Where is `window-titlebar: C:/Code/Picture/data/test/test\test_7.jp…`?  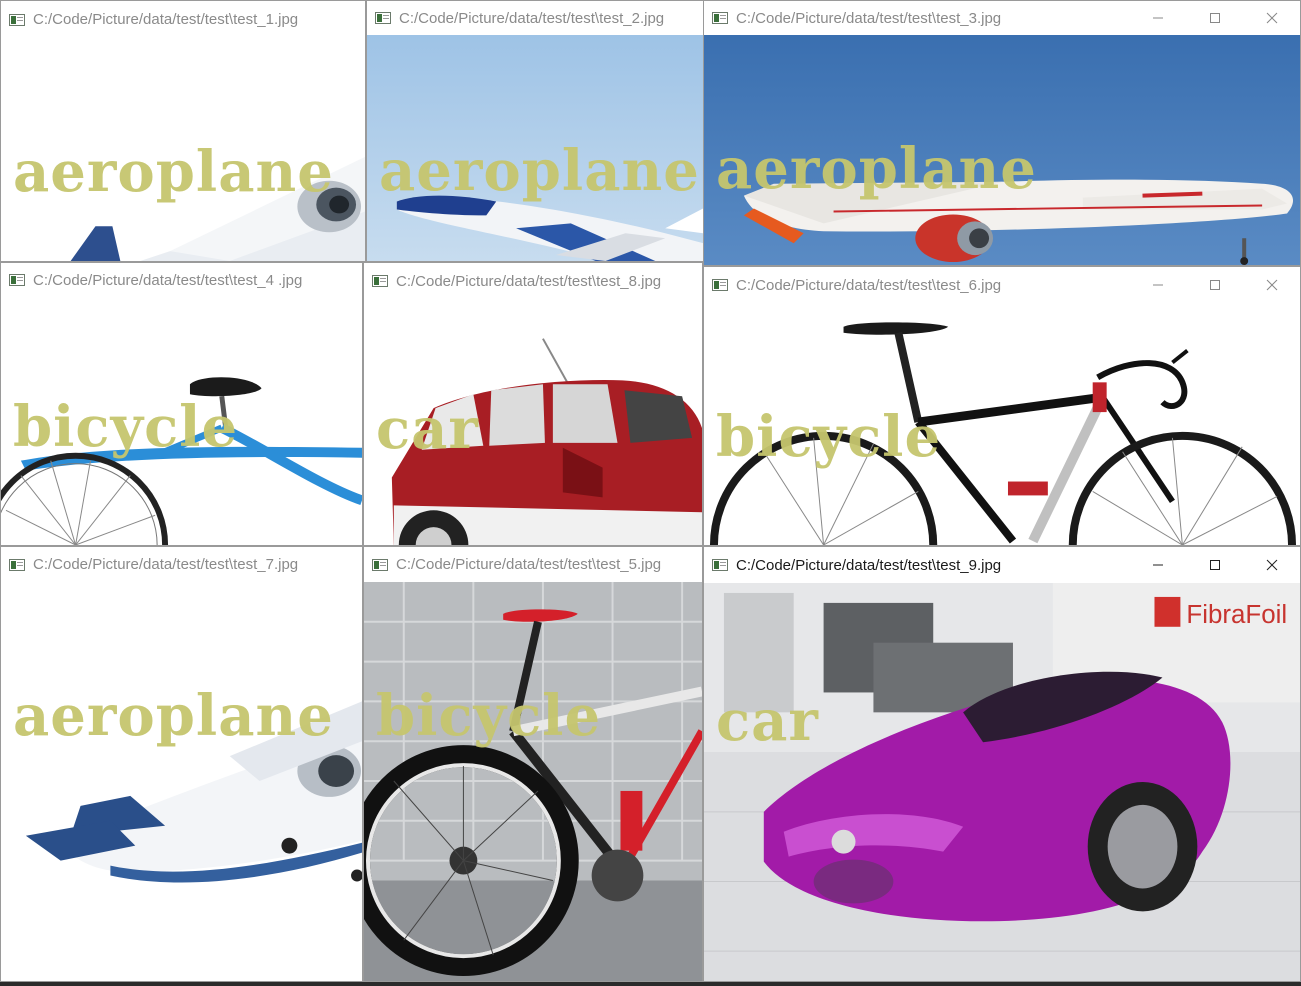 window-titlebar: C:/Code/Picture/data/test/test\test_7.jp… is located at coordinates (181, 564).